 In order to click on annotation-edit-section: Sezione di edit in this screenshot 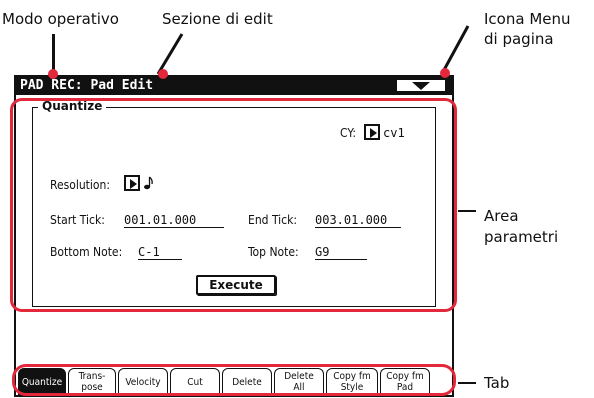, I will do `click(217, 19)`.